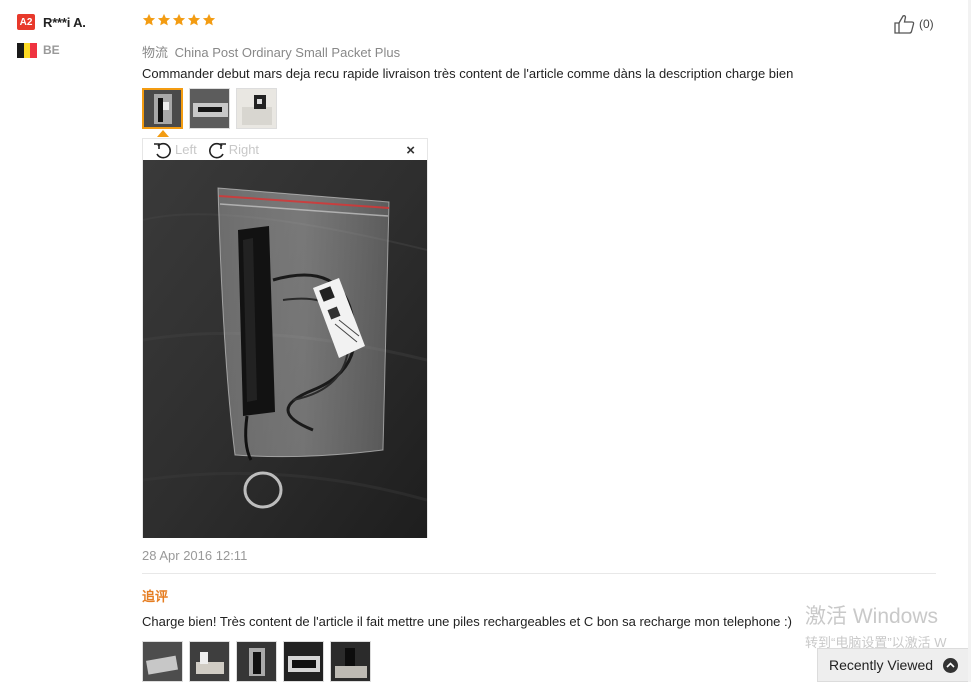 Image resolution: width=971 pixels, height=682 pixels. What do you see at coordinates (539, 573) in the screenshot?
I see `divider` at bounding box center [539, 573].